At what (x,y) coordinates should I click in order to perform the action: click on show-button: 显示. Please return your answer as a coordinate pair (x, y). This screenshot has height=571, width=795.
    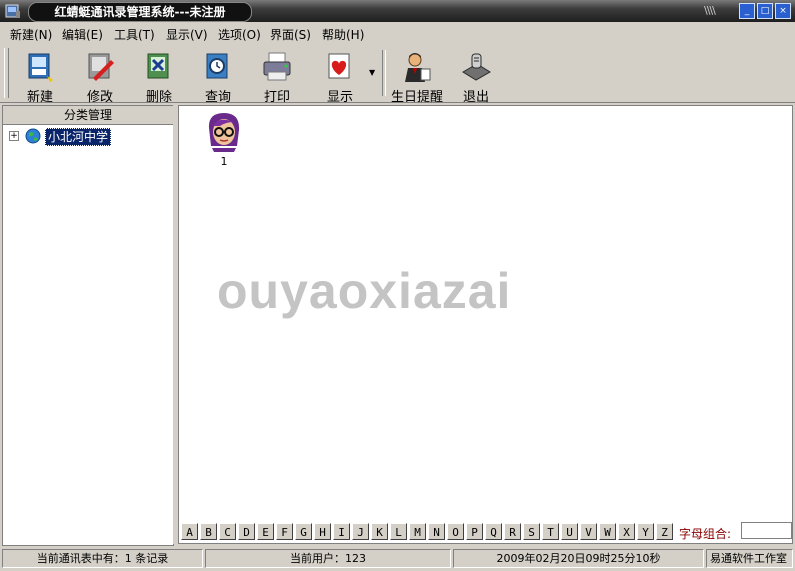
    Looking at the image, I should click on (340, 76).